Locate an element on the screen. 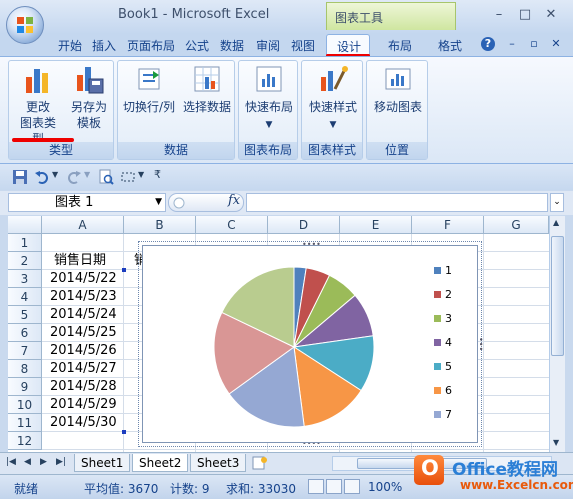 The height and width of the screenshot is (499, 573). tab-page-layout: 页面布局 is located at coordinates (151, 45).